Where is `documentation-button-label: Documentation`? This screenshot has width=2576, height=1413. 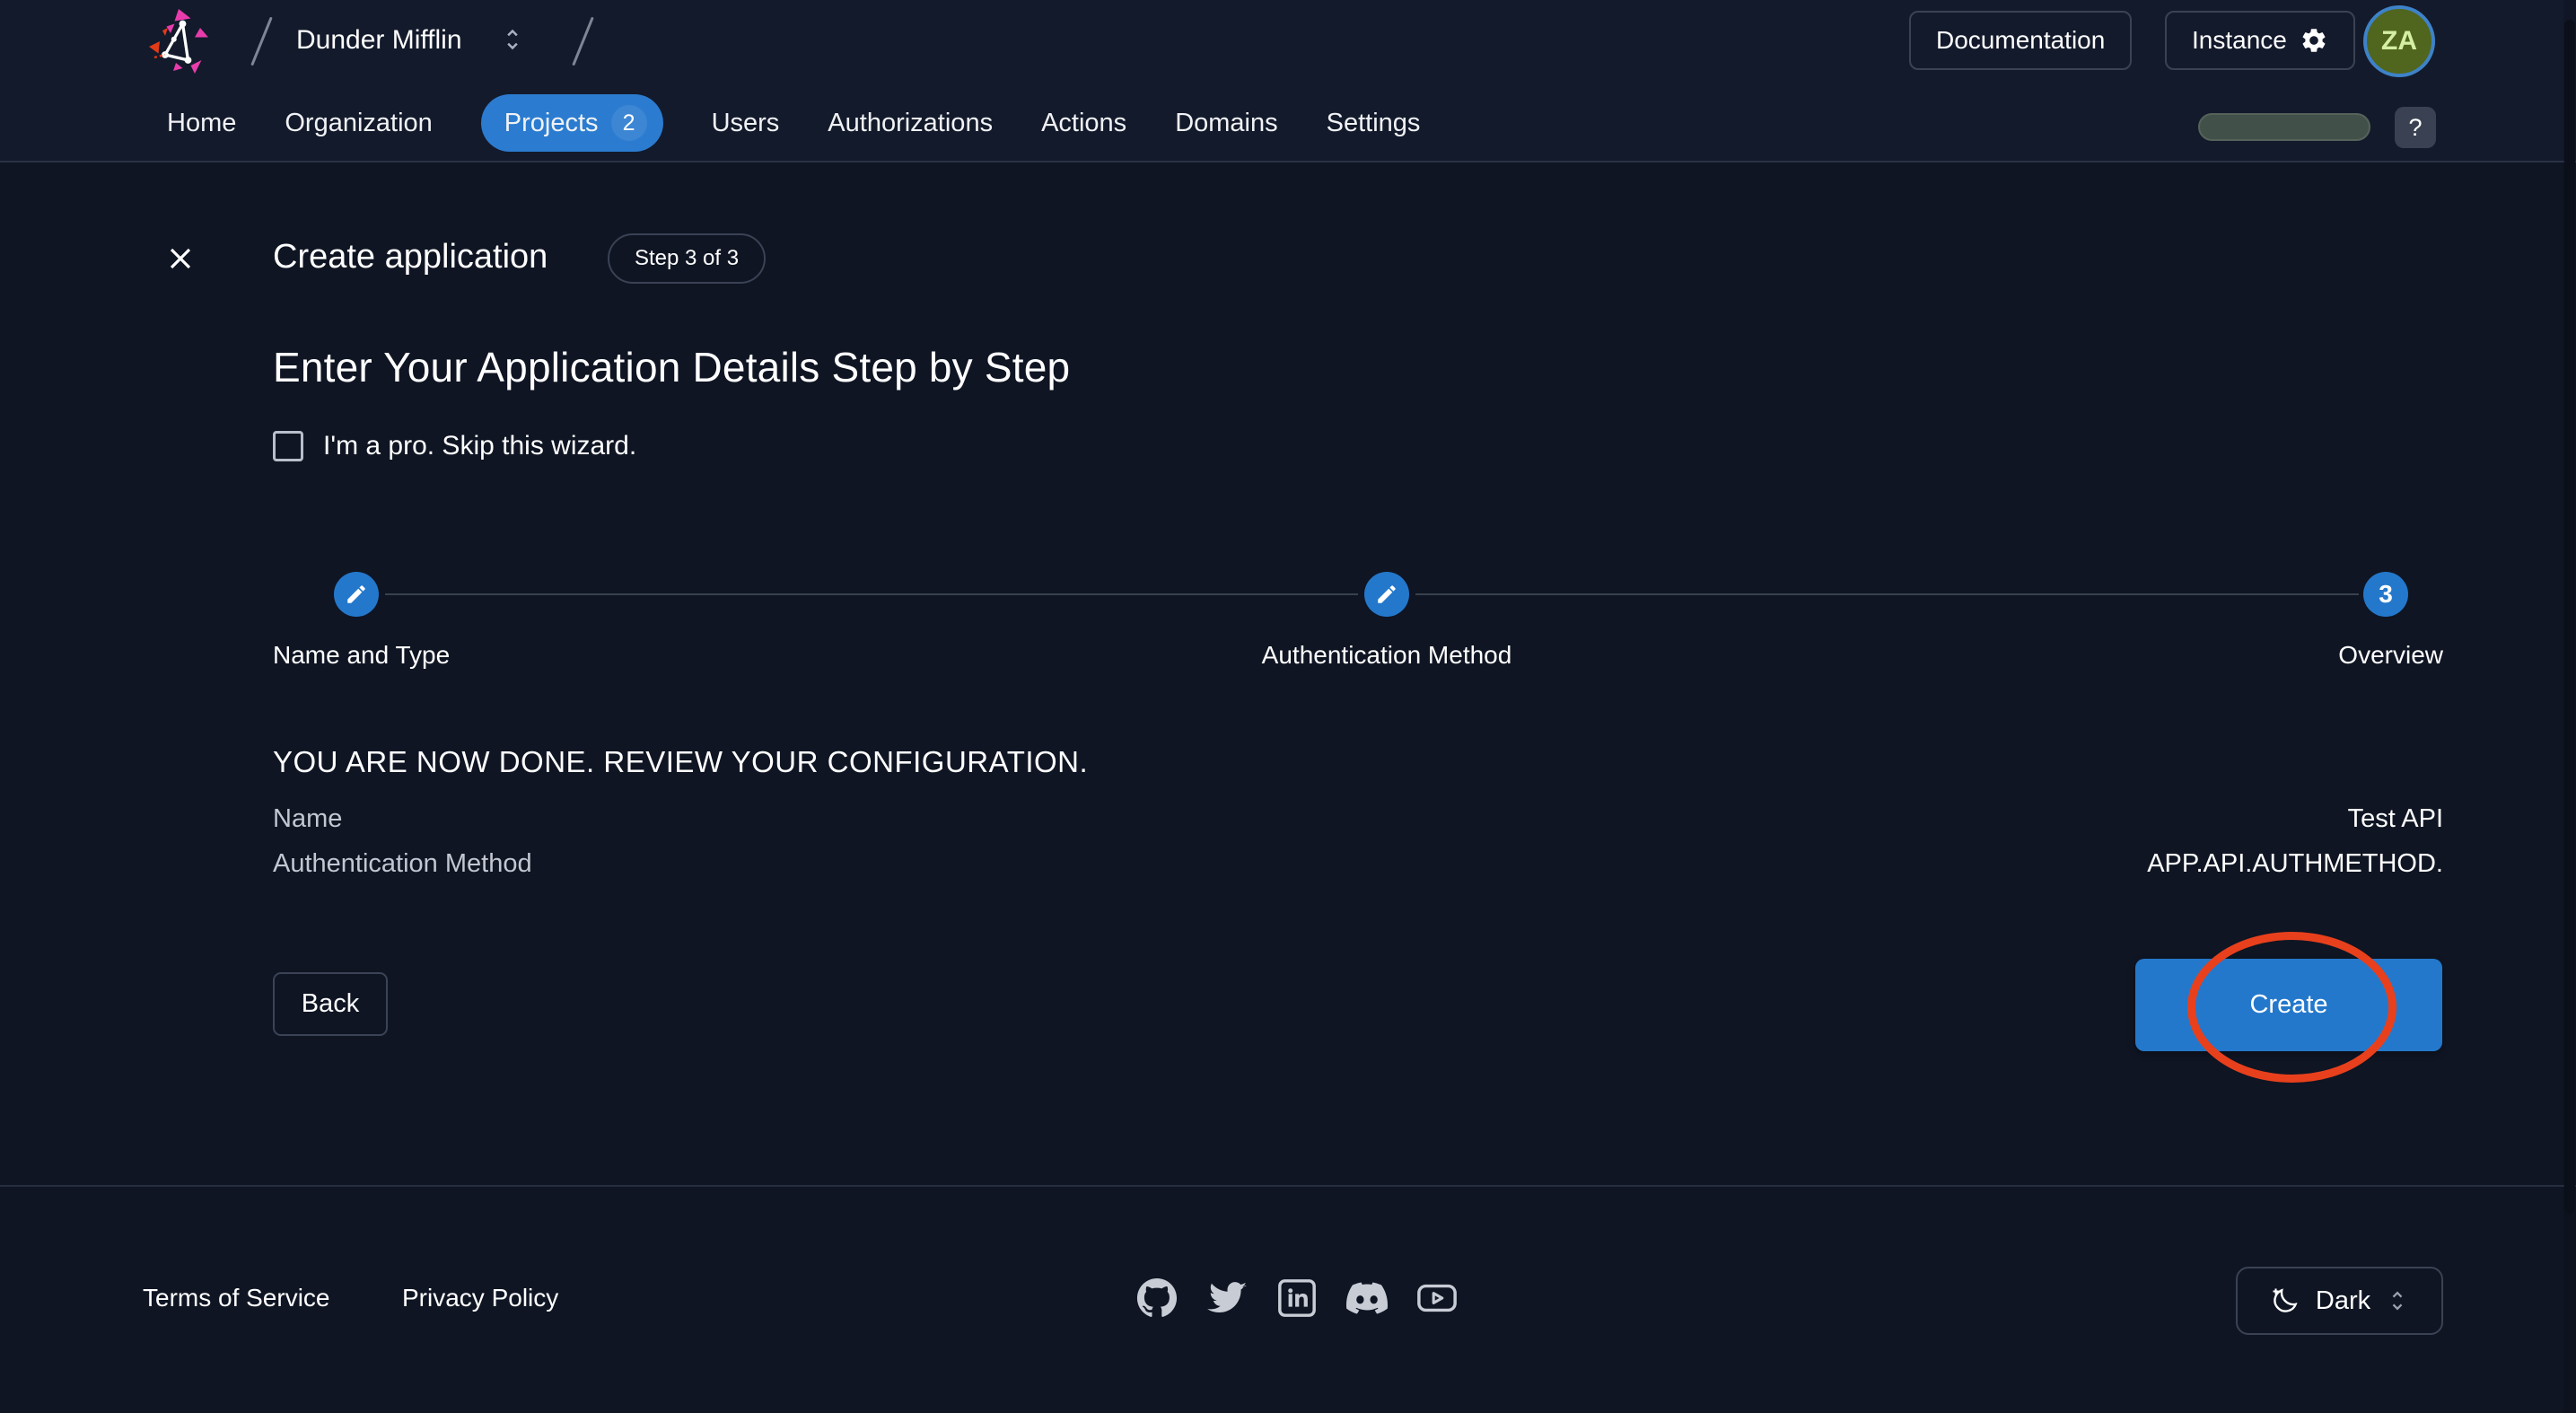 documentation-button-label: Documentation is located at coordinates (2021, 40).